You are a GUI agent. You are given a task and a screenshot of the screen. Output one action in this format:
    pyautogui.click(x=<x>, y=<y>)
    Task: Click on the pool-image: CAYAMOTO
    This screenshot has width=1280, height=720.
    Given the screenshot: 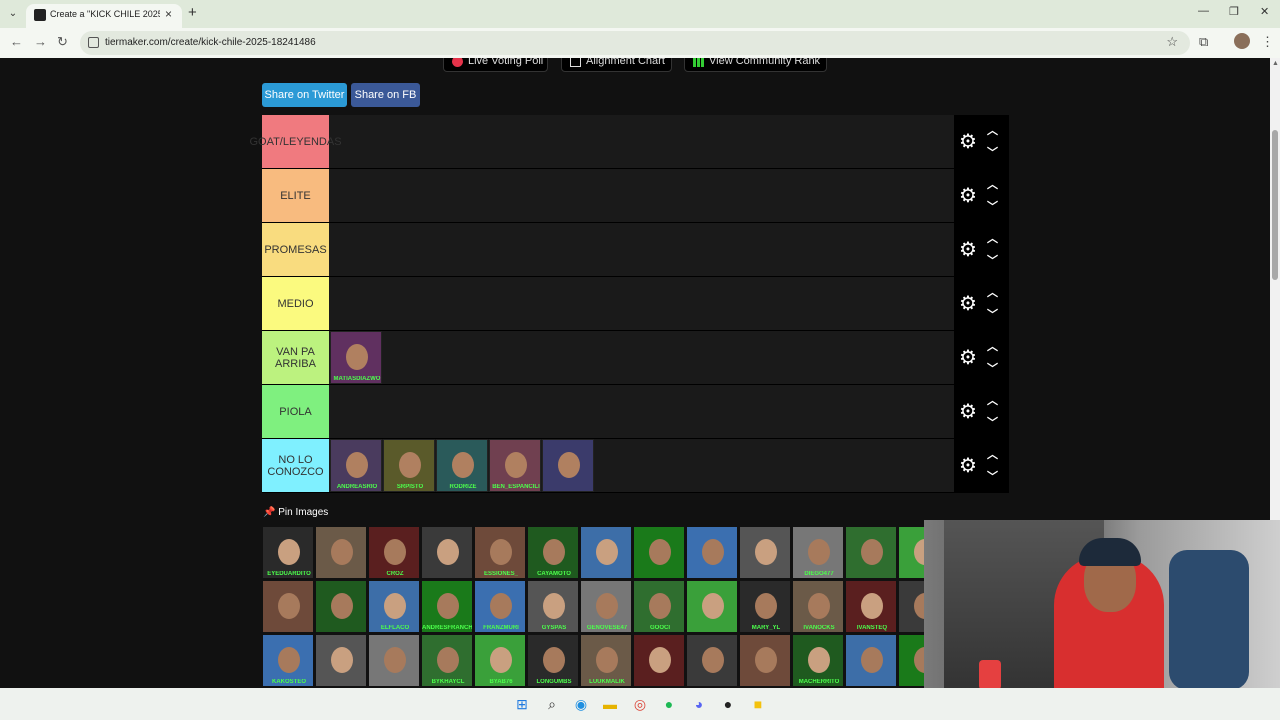 What is the action you would take?
    pyautogui.click(x=553, y=552)
    